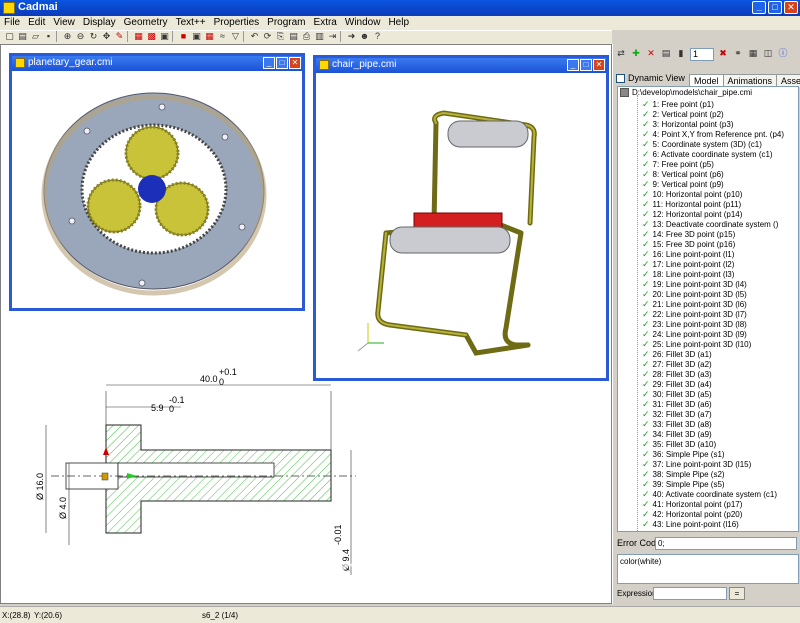 The width and height of the screenshot is (800, 623). I want to click on menu-text: Text++, so click(191, 23).